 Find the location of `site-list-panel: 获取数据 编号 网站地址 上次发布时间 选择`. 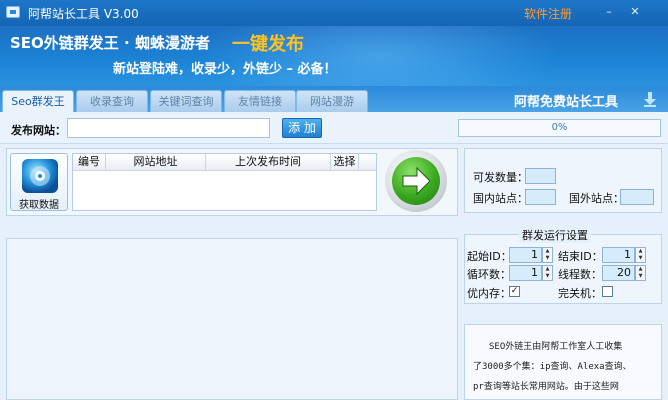

site-list-panel: 获取数据 编号 网站地址 上次发布时间 选择 is located at coordinates (232, 182).